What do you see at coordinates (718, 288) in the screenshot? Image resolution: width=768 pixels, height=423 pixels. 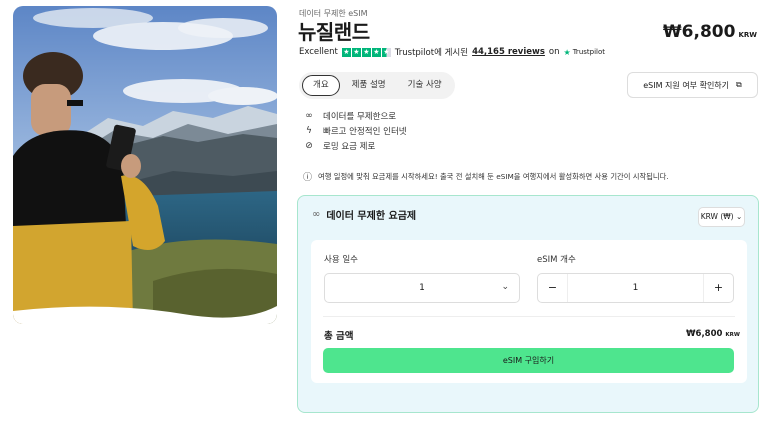 I see `increment-button: +` at bounding box center [718, 288].